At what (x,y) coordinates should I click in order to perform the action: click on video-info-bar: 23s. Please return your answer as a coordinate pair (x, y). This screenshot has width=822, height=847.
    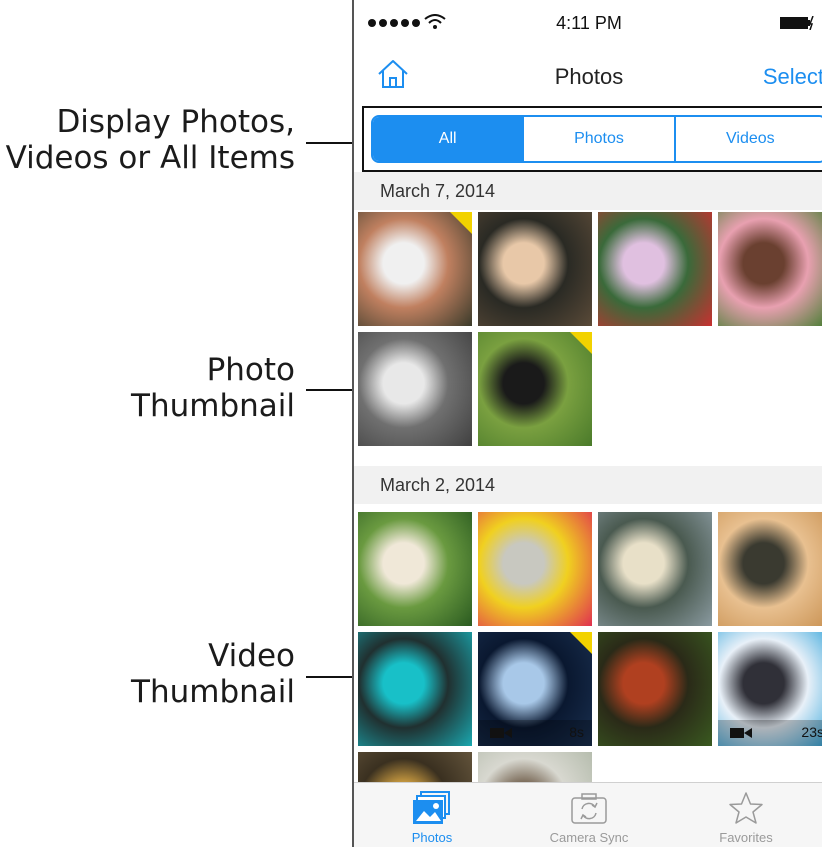
    Looking at the image, I should click on (770, 733).